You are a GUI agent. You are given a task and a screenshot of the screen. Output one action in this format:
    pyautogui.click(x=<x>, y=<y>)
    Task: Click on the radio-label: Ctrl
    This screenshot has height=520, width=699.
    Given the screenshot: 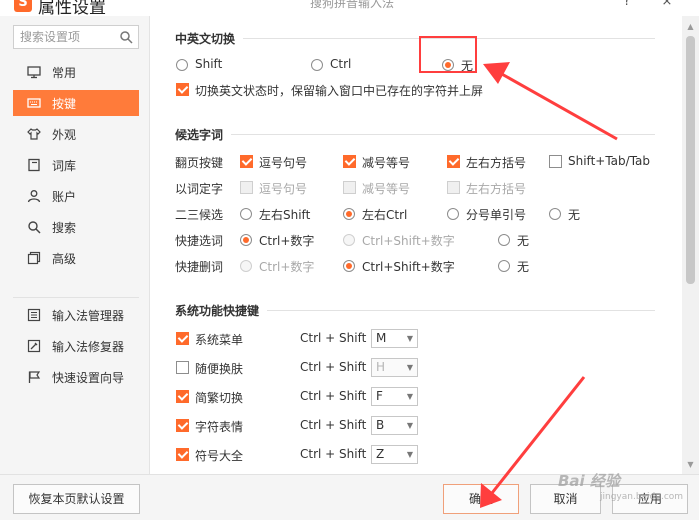 What is the action you would take?
    pyautogui.click(x=341, y=64)
    